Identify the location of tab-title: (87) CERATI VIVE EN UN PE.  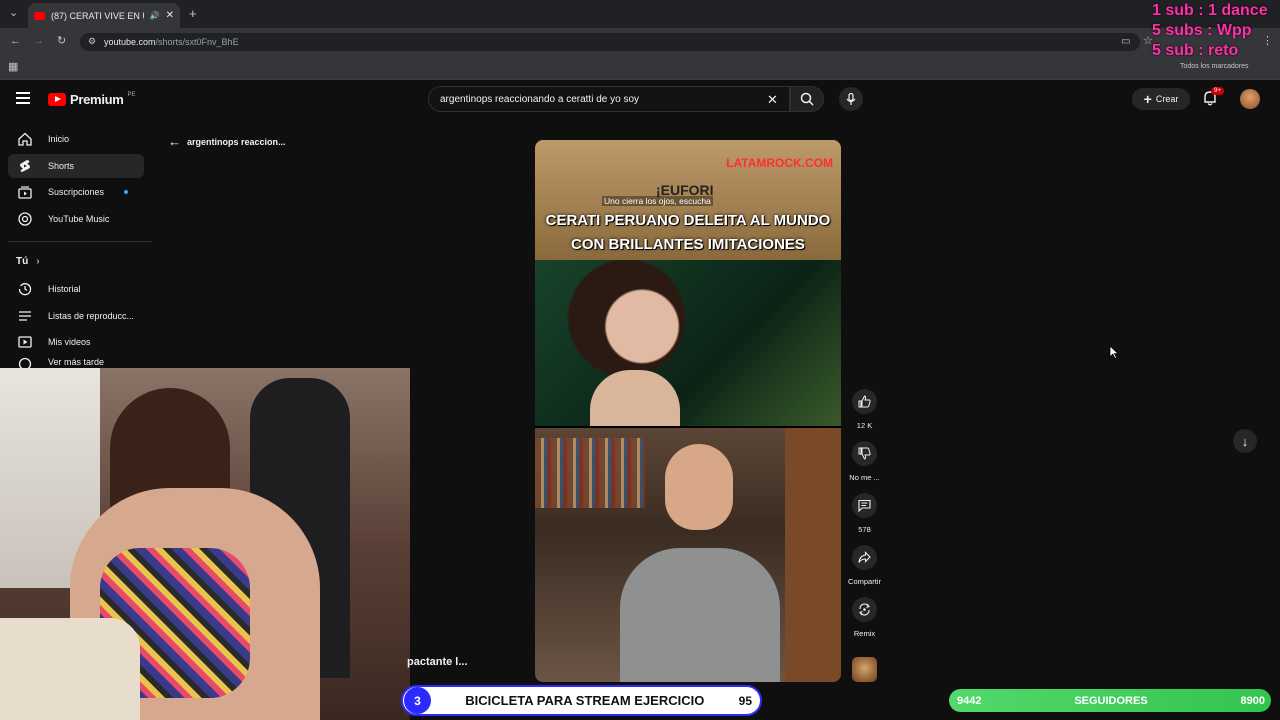
(97, 15).